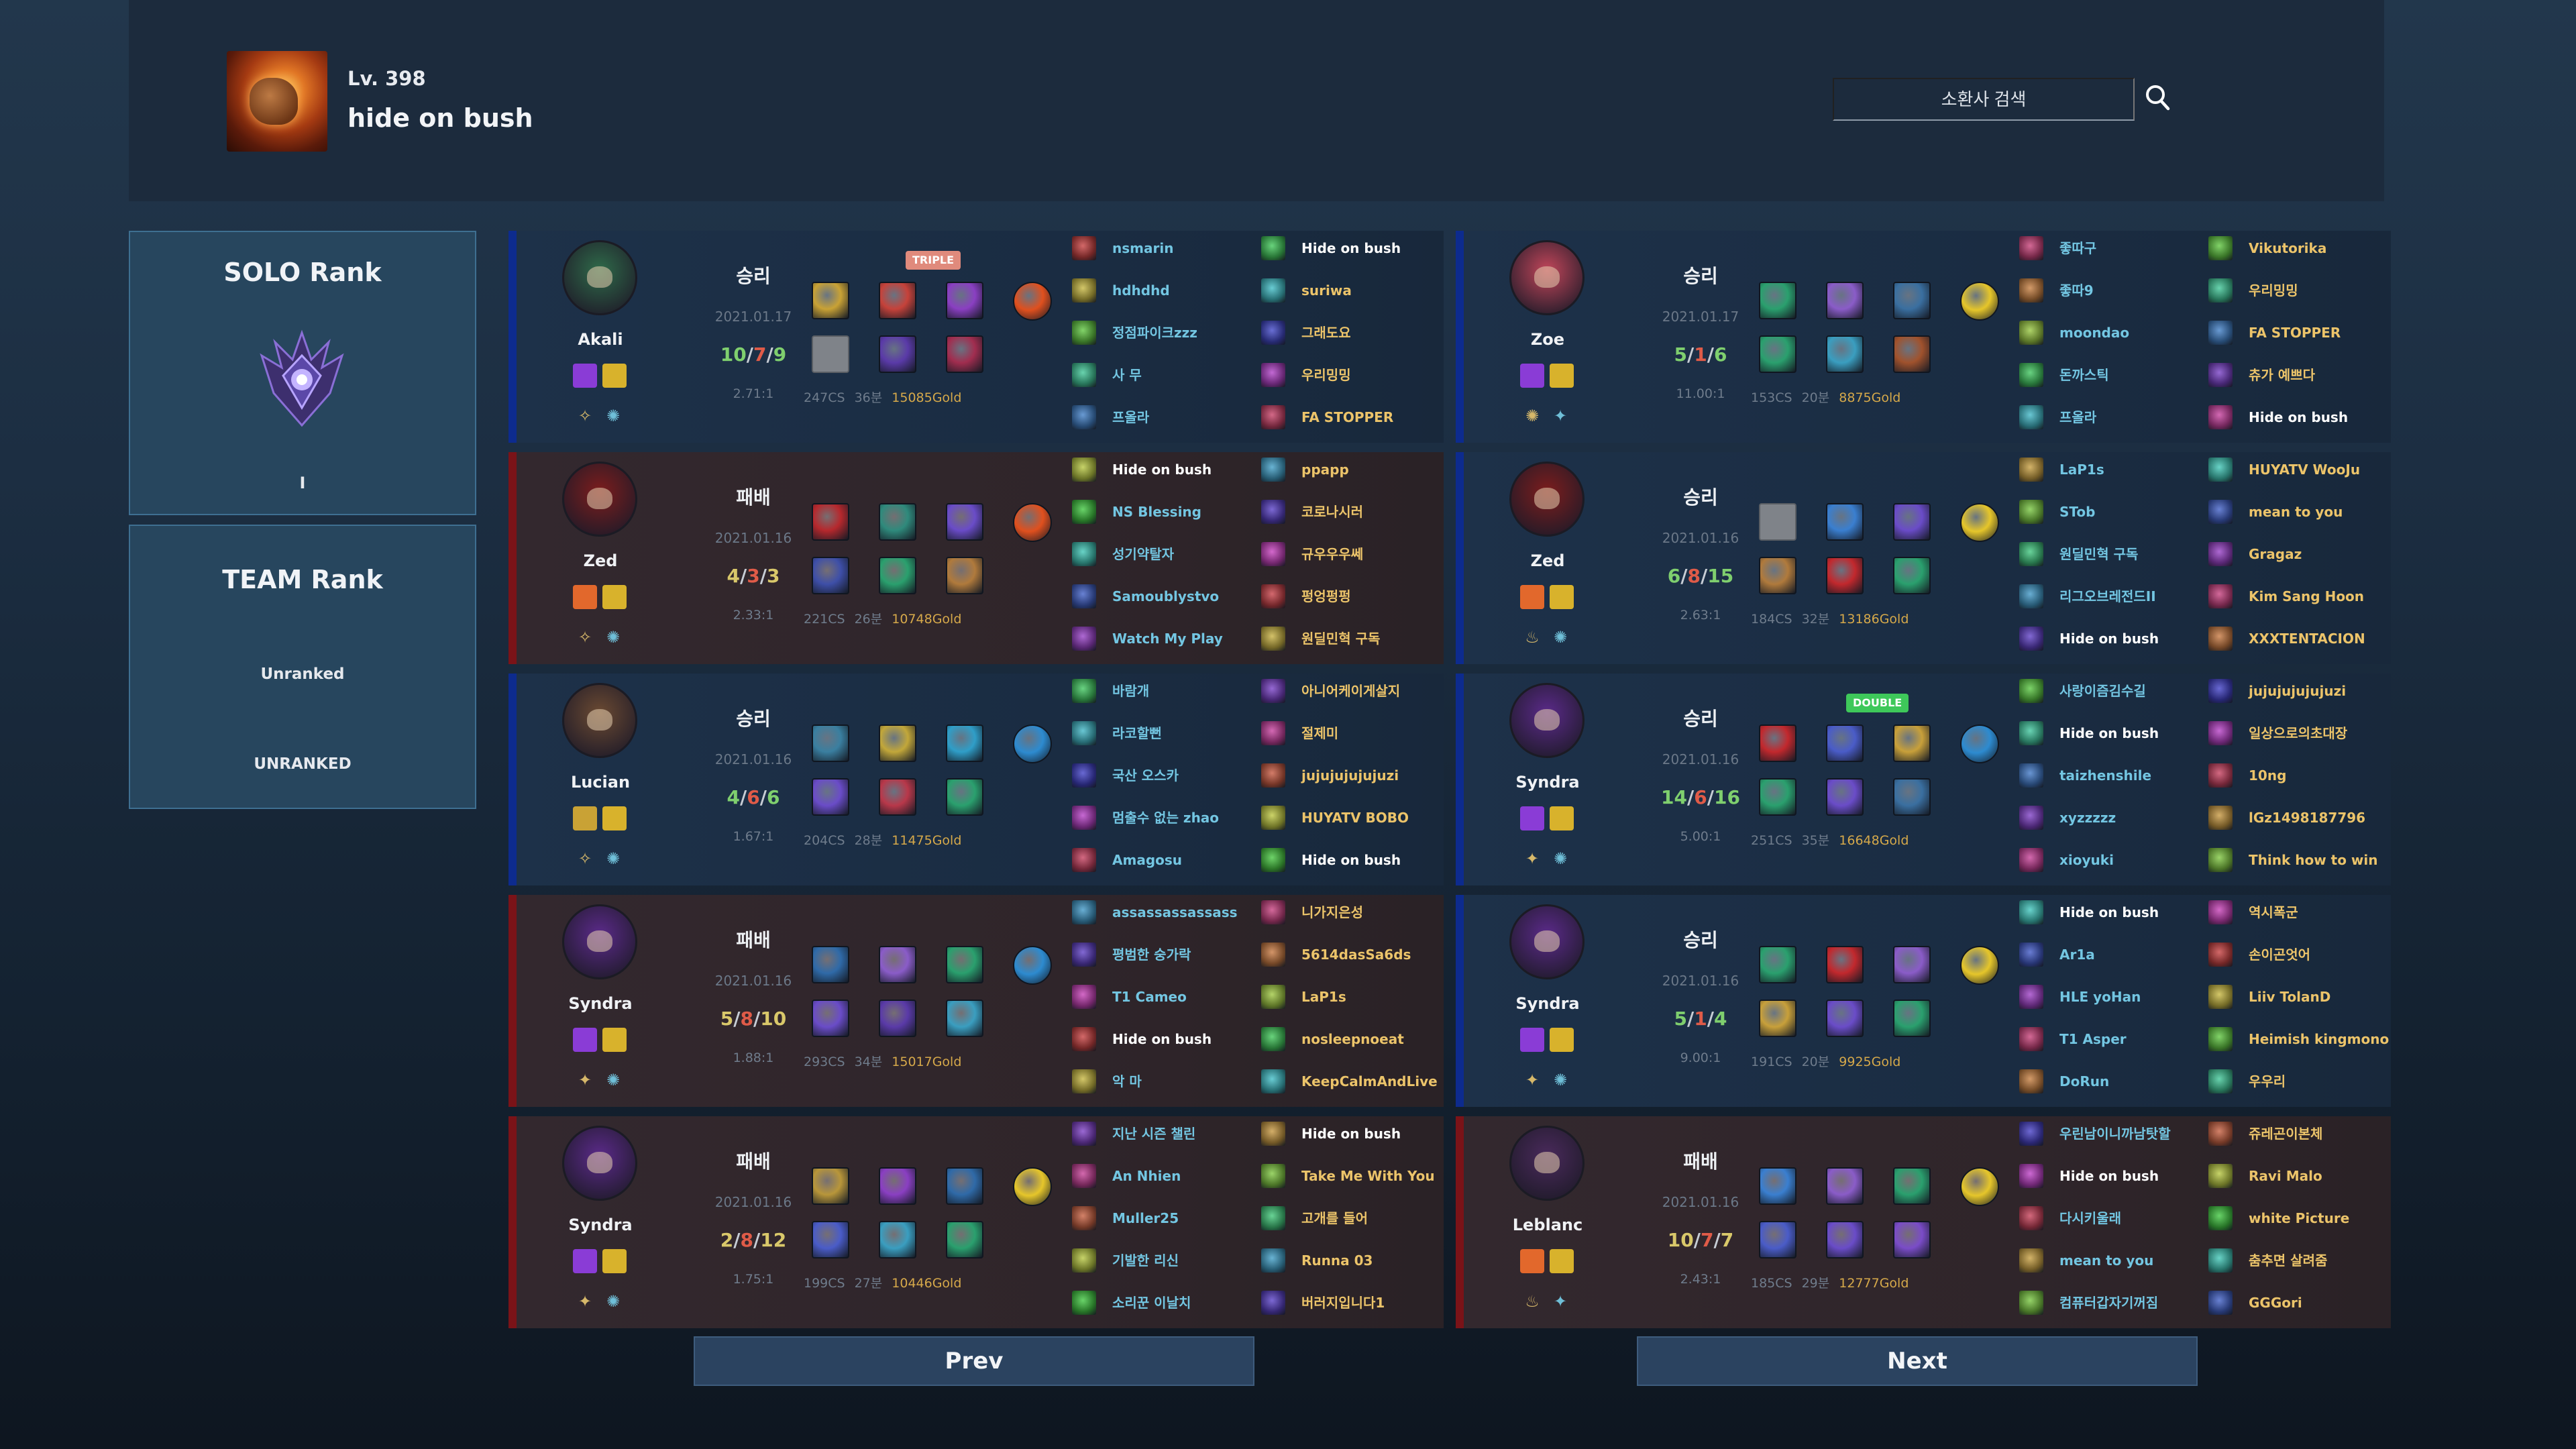 This screenshot has height=1449, width=2576. I want to click on participant-name: suriwa, so click(1326, 290).